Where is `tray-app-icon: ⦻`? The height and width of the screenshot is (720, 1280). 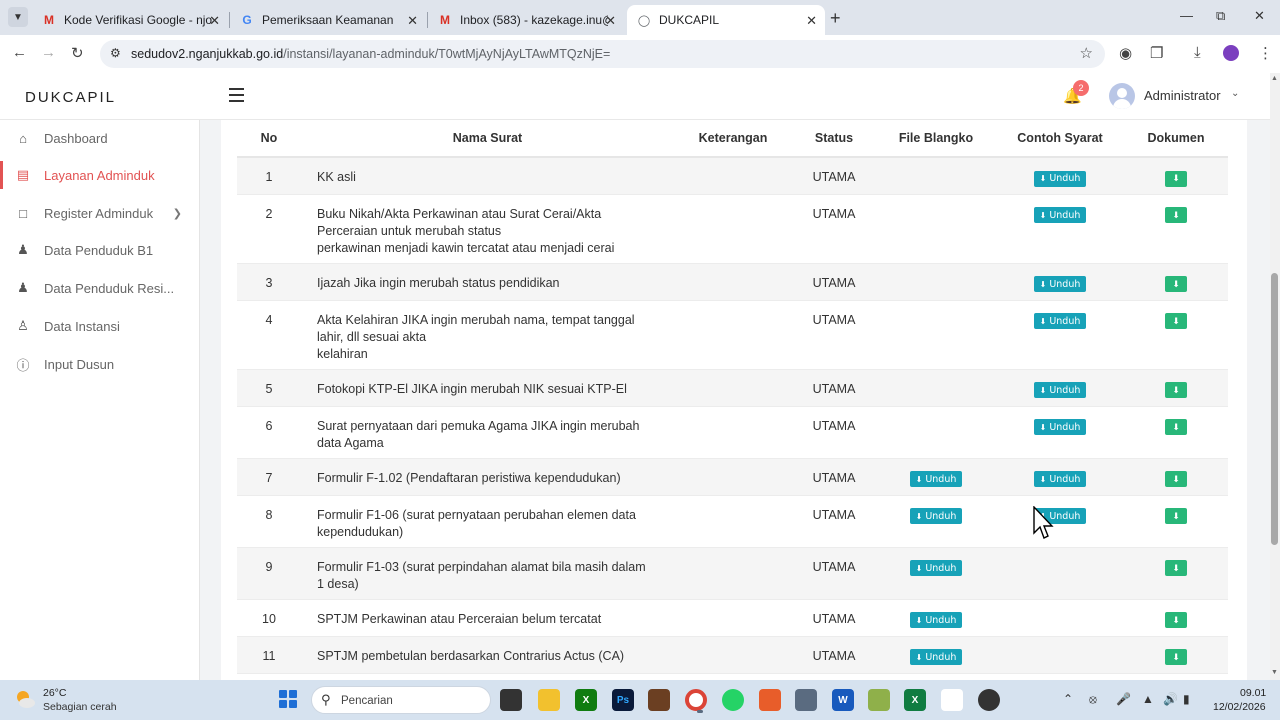
tray-app-icon: ⦻ is located at coordinates (1093, 699).